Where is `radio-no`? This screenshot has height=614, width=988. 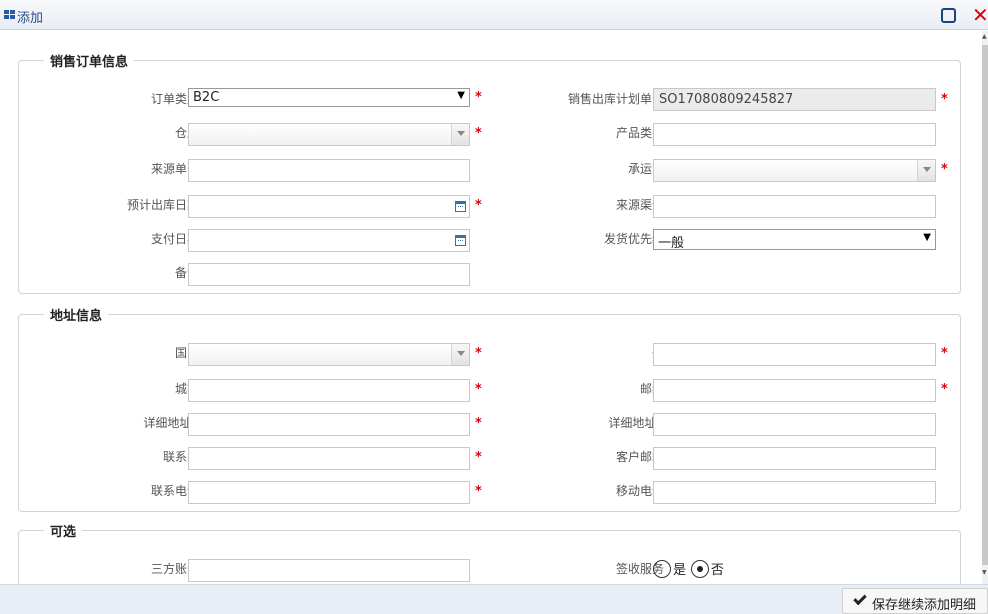 radio-no is located at coordinates (699, 568).